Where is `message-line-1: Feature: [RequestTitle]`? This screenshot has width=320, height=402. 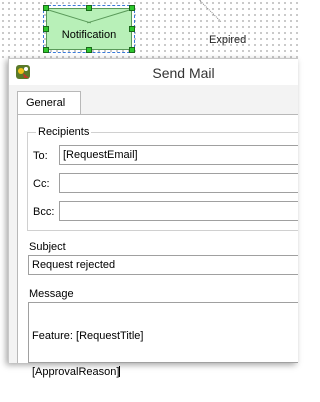
message-line-1: Feature: [RequestTitle] is located at coordinates (88, 336).